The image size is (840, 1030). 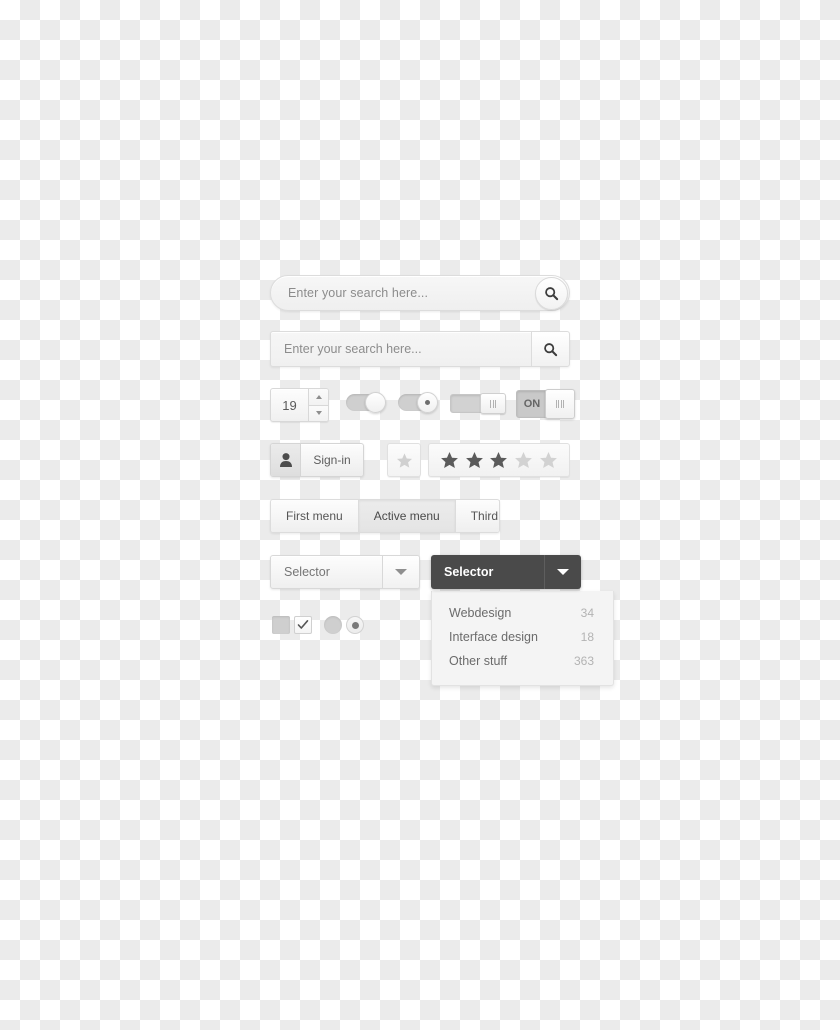 What do you see at coordinates (522, 661) in the screenshot?
I see `dropdown-item-other-stuff: Other stuff 363` at bounding box center [522, 661].